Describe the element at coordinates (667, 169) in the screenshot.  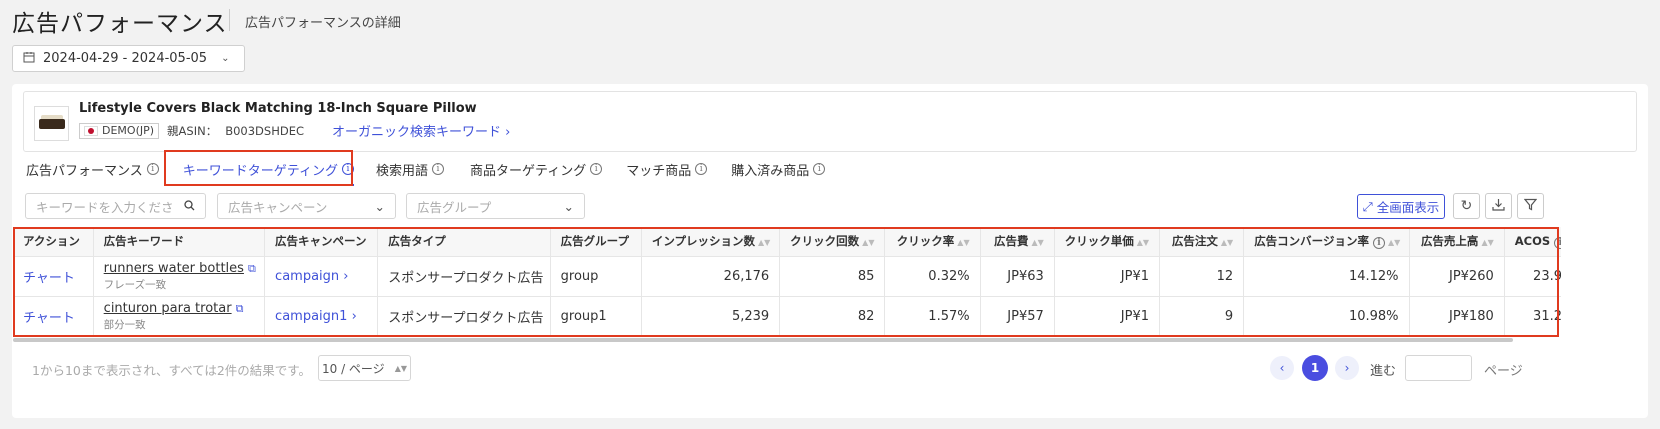
I see `tab-matched-products: マッチ商品 i` at that location.